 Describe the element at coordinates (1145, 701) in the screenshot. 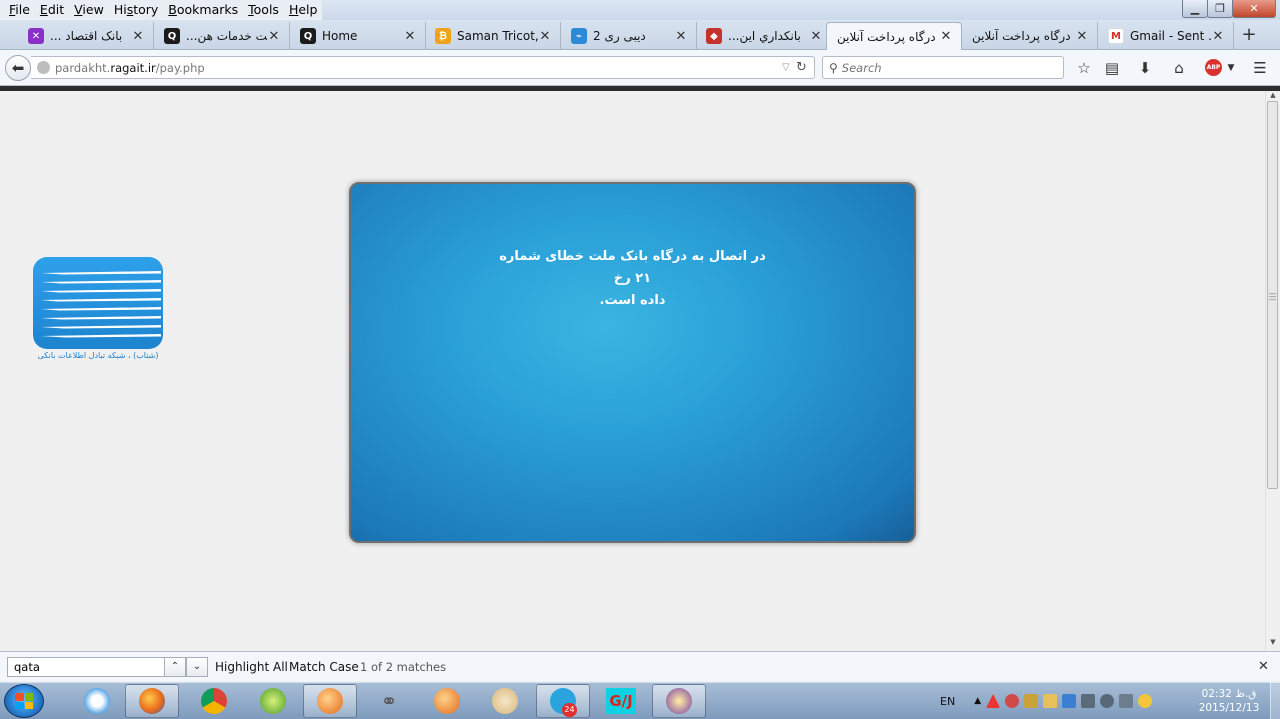

I see `emoji-icon` at that location.